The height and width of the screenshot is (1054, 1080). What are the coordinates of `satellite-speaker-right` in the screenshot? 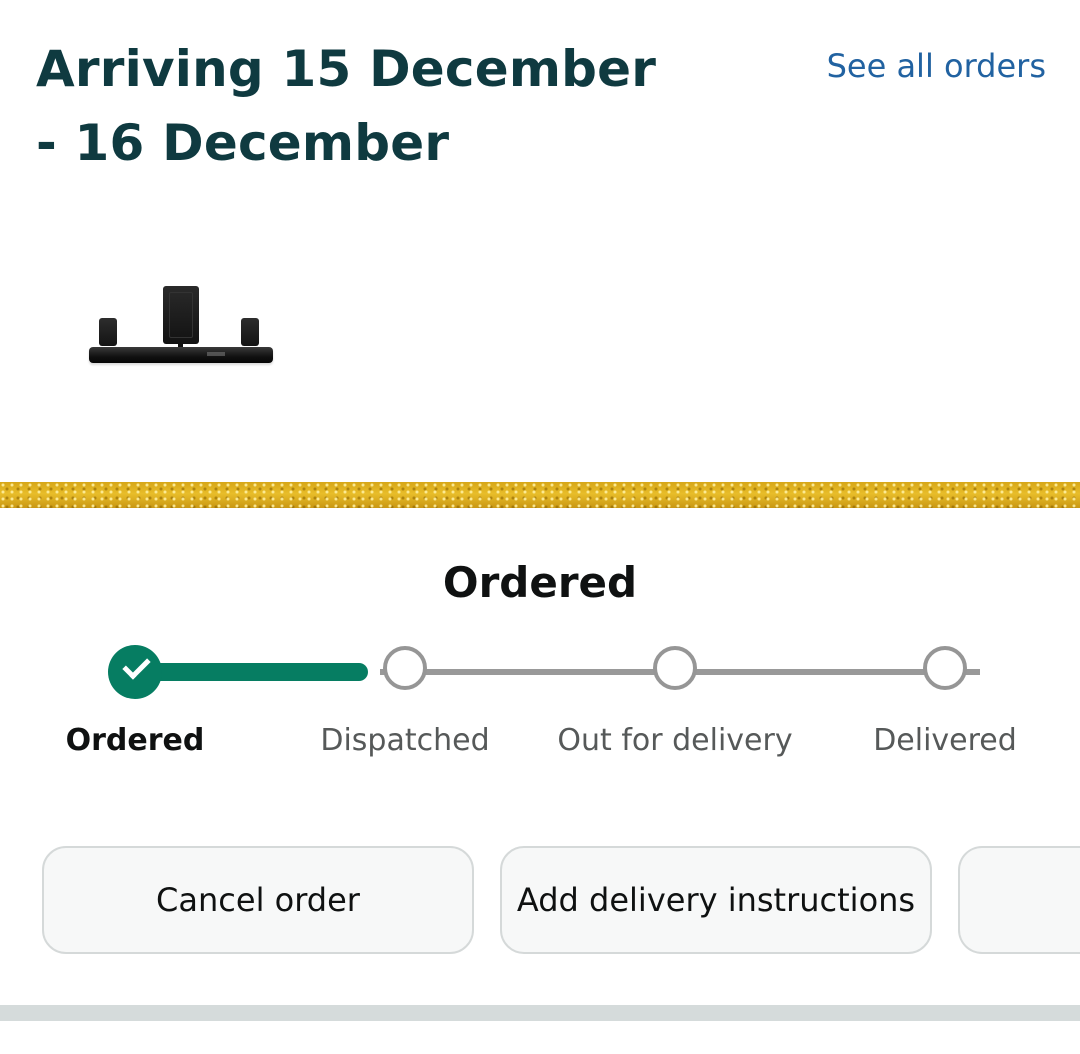 It's located at (250, 332).